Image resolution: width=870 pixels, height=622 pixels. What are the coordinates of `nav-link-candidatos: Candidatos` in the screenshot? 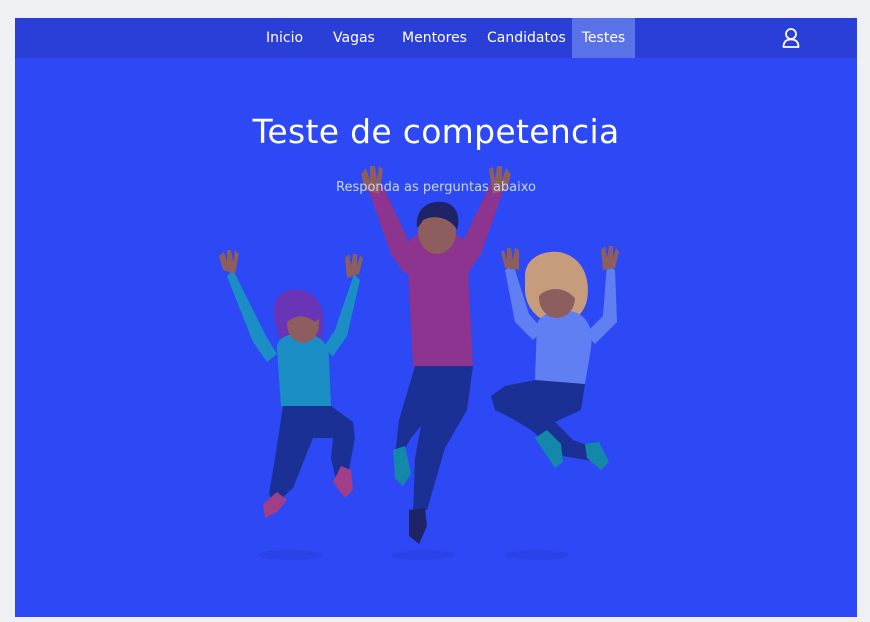 It's located at (526, 38).